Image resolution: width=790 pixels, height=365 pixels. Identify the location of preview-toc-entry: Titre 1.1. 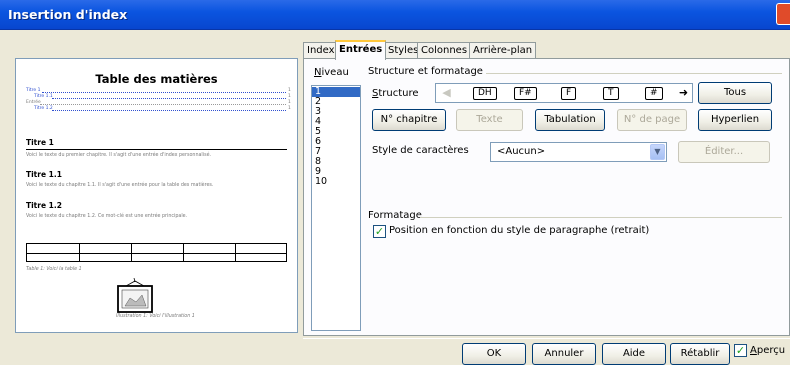
(43, 96).